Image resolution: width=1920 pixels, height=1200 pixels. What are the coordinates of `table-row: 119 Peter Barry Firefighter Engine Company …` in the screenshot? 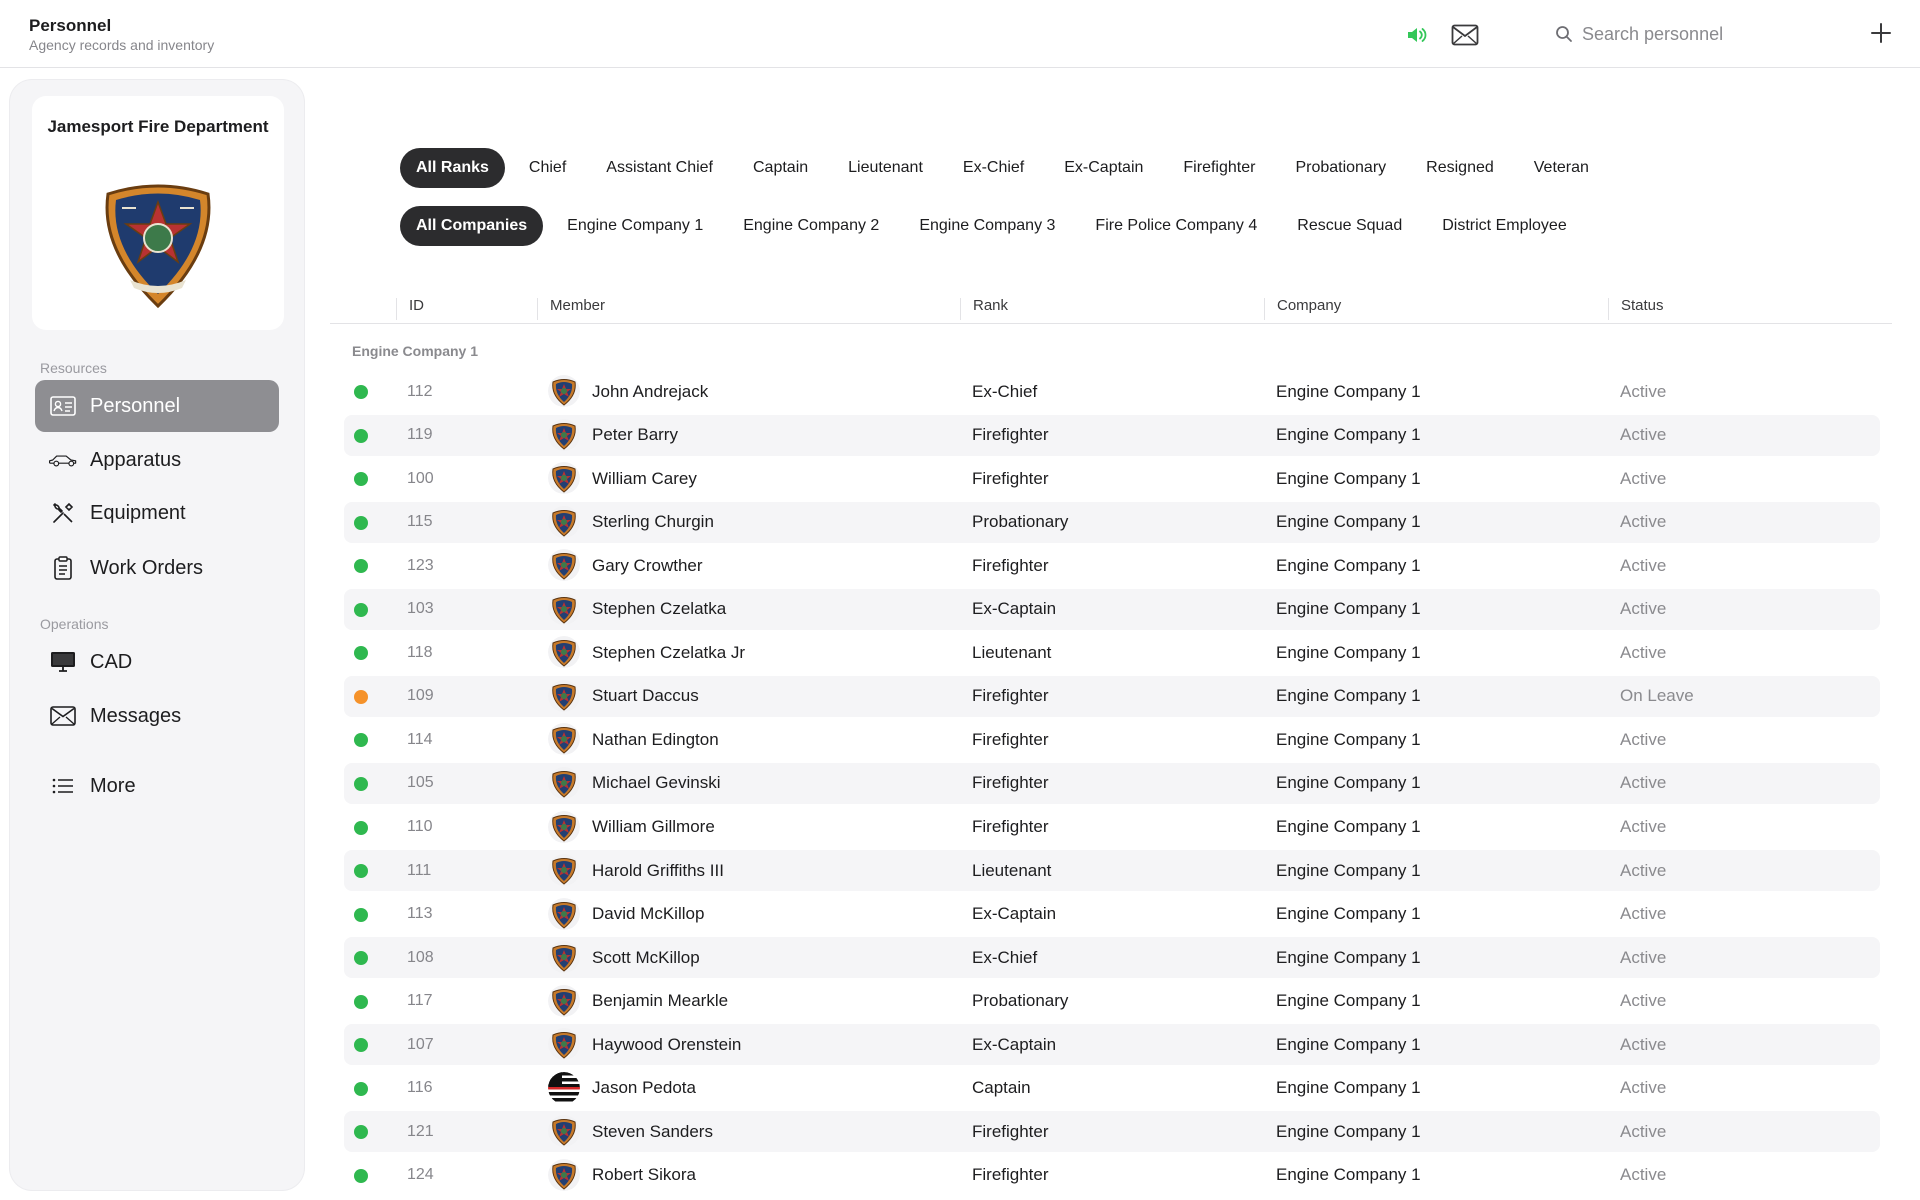 It's located at (1112, 435).